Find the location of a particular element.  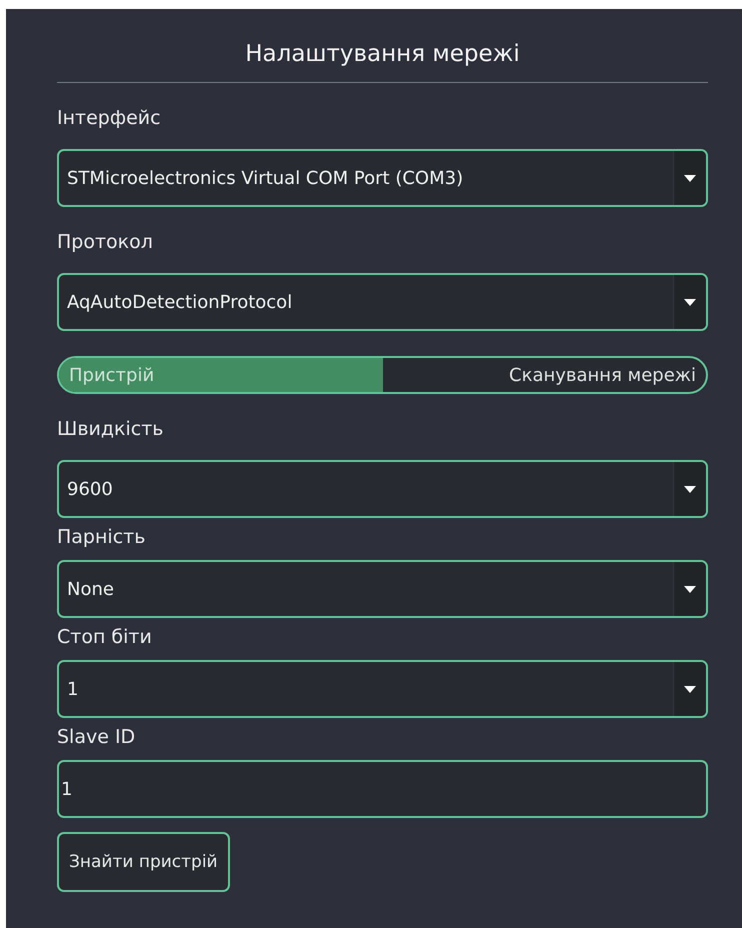

dropdown: 9600 is located at coordinates (382, 489).